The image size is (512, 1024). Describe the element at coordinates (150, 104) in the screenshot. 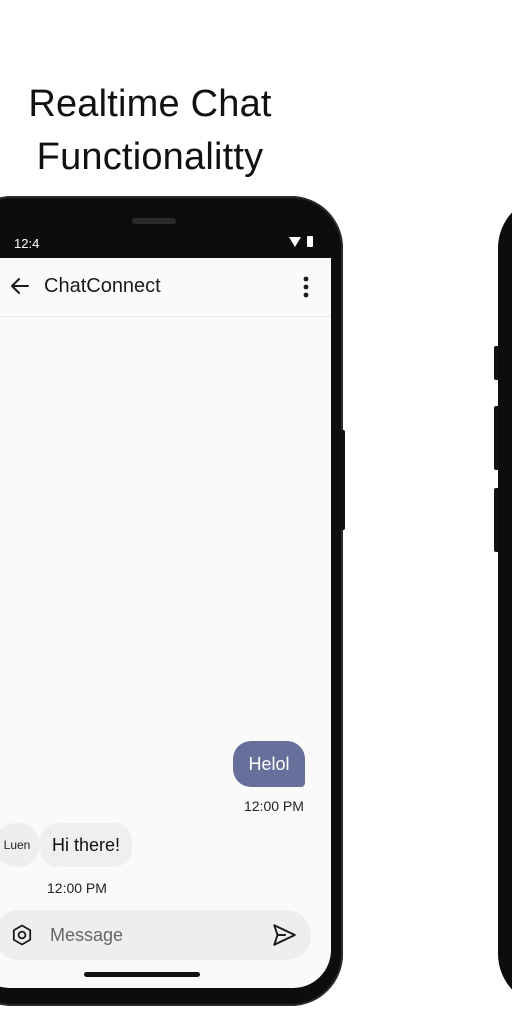

I see `headline-line-1: Realtime Chat` at that location.